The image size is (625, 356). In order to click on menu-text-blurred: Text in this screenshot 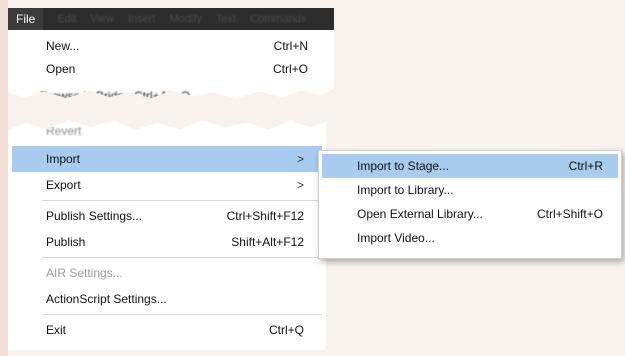, I will do `click(226, 19)`.